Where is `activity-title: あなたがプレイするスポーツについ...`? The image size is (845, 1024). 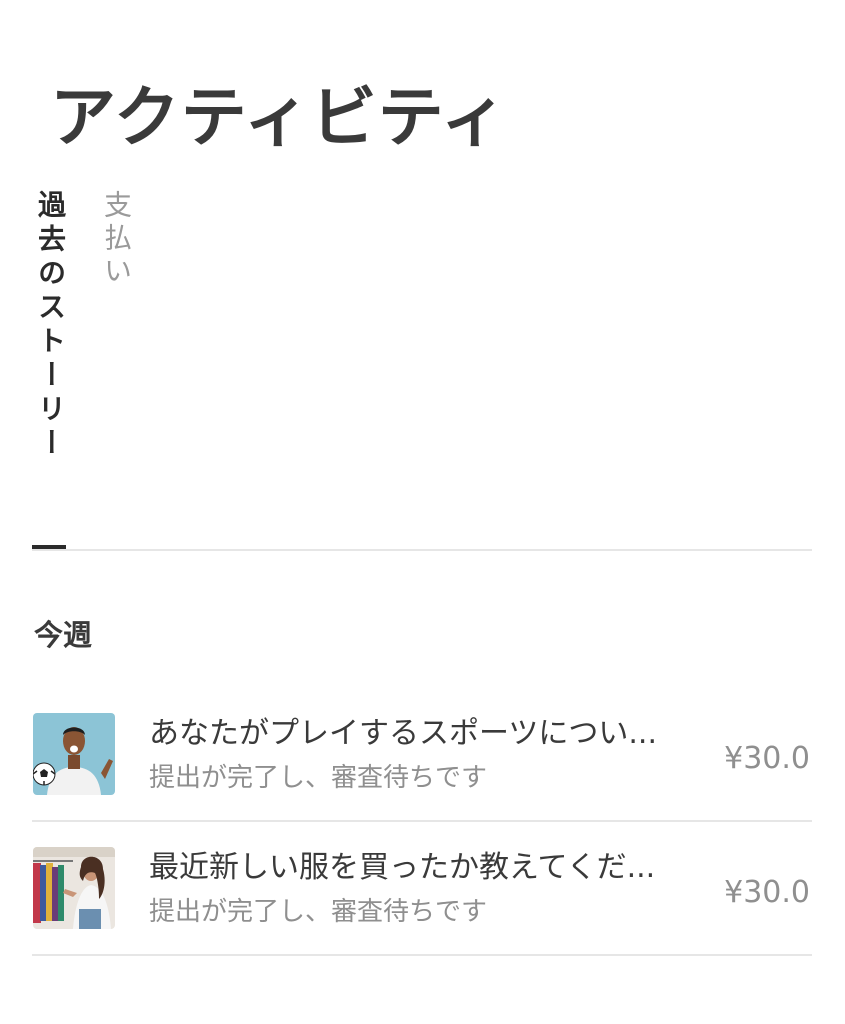 activity-title: あなたがプレイするスポーツについ... is located at coordinates (403, 733).